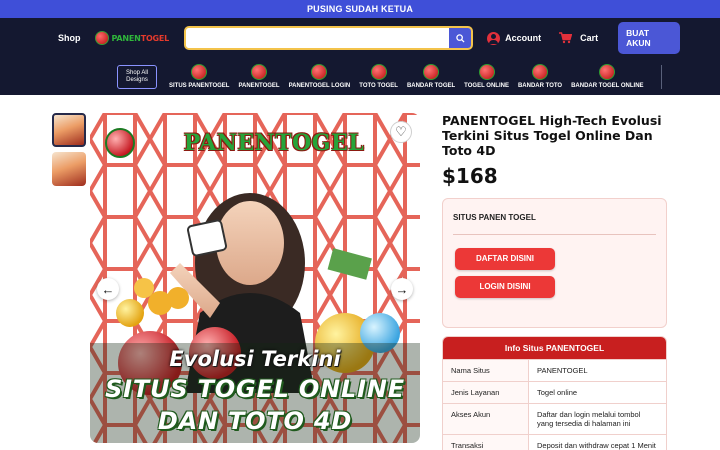 Image resolution: width=720 pixels, height=450 pixels. What do you see at coordinates (486, 442) in the screenshot?
I see `table-key: Transaksi` at bounding box center [486, 442].